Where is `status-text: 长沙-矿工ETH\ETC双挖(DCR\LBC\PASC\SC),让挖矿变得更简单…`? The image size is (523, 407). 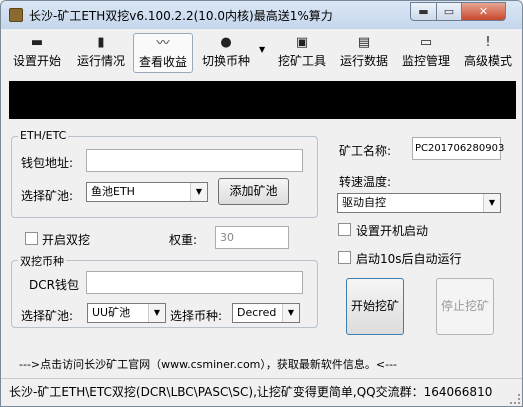 status-text: 长沙-矿工ETH\ETC双挖(DCR\LBC\PASC\SC),让挖矿变得更简单… is located at coordinates (251, 392).